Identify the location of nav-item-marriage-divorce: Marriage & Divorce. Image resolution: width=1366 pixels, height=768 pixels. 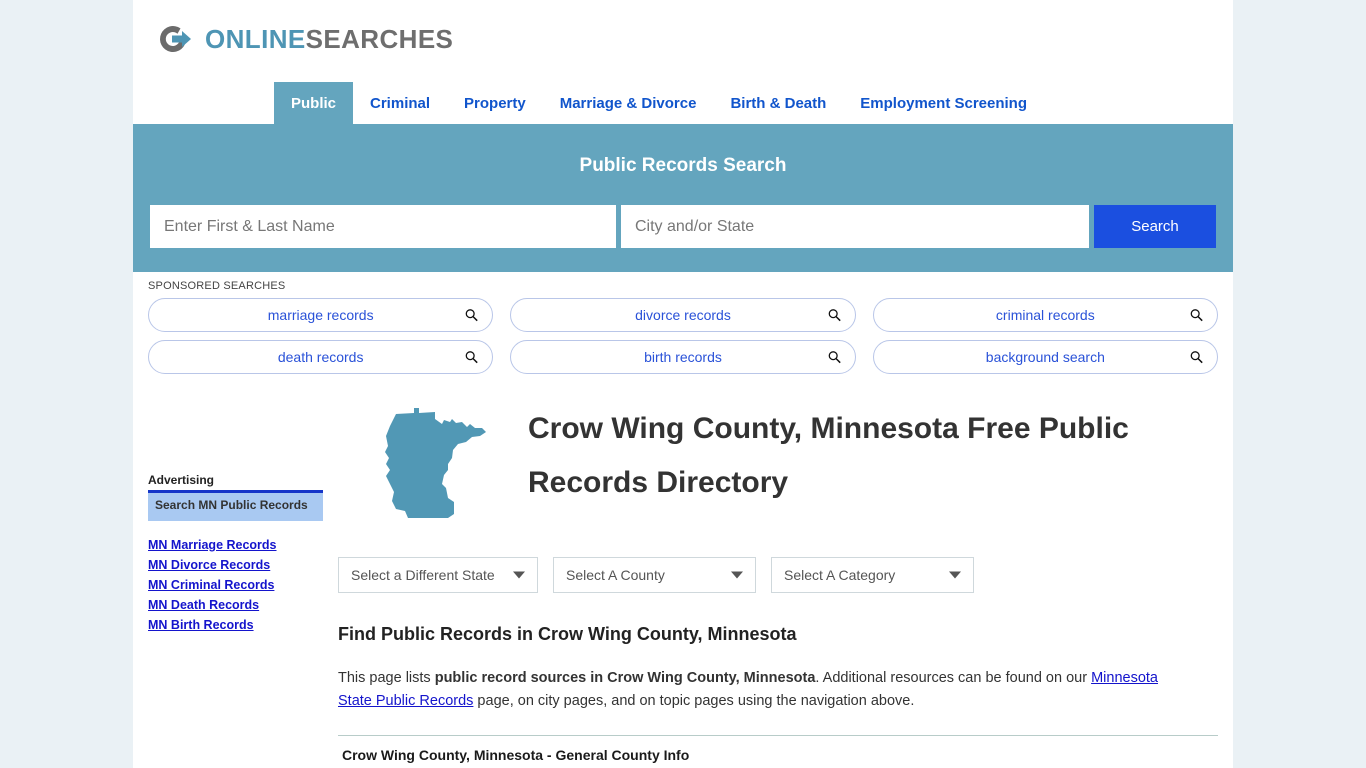
(628, 103).